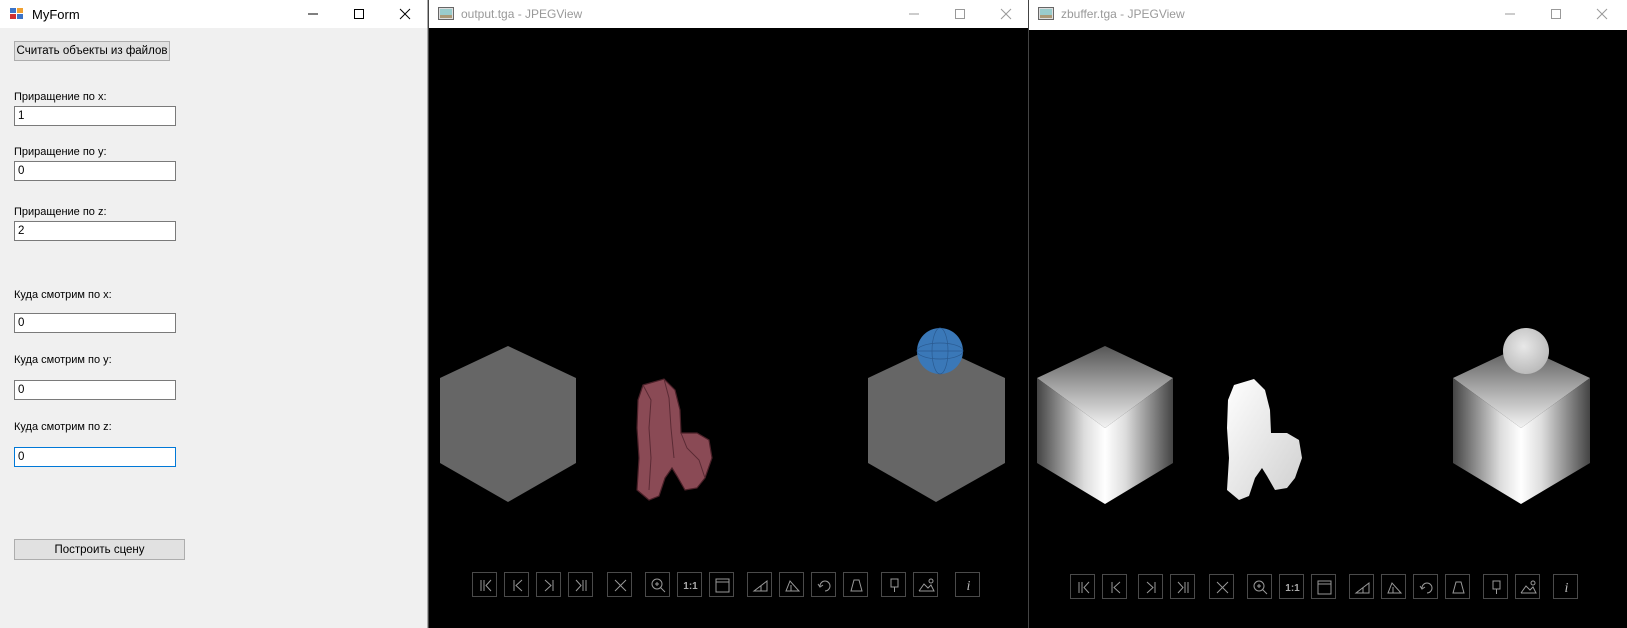 The image size is (1627, 628). What do you see at coordinates (95, 323) in the screenshot?
I see `look-x-input` at bounding box center [95, 323].